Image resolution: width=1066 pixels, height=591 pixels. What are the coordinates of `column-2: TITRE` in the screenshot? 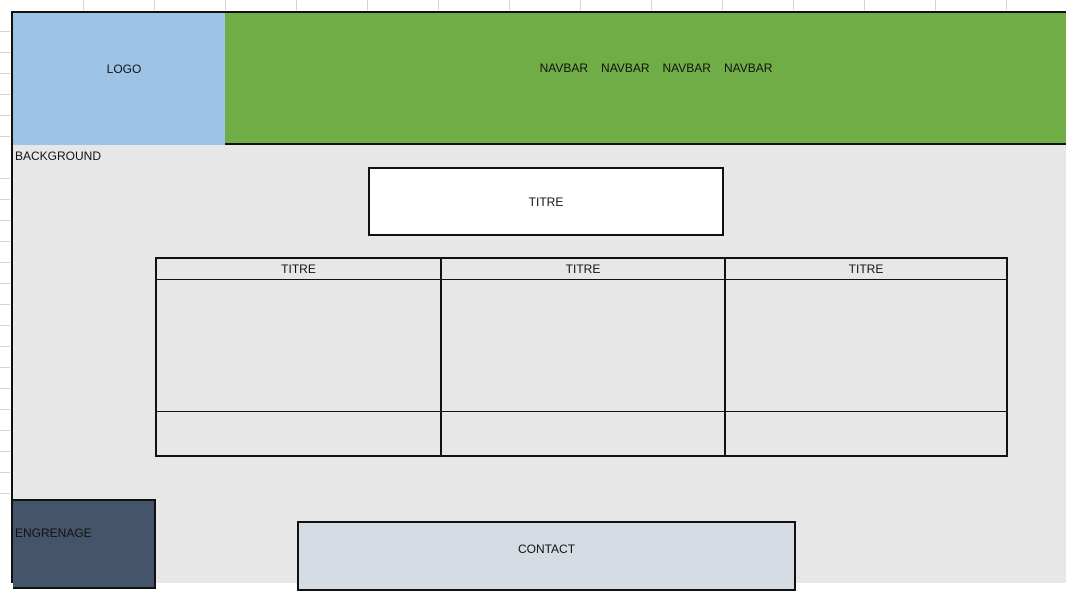 It's located at (582, 357).